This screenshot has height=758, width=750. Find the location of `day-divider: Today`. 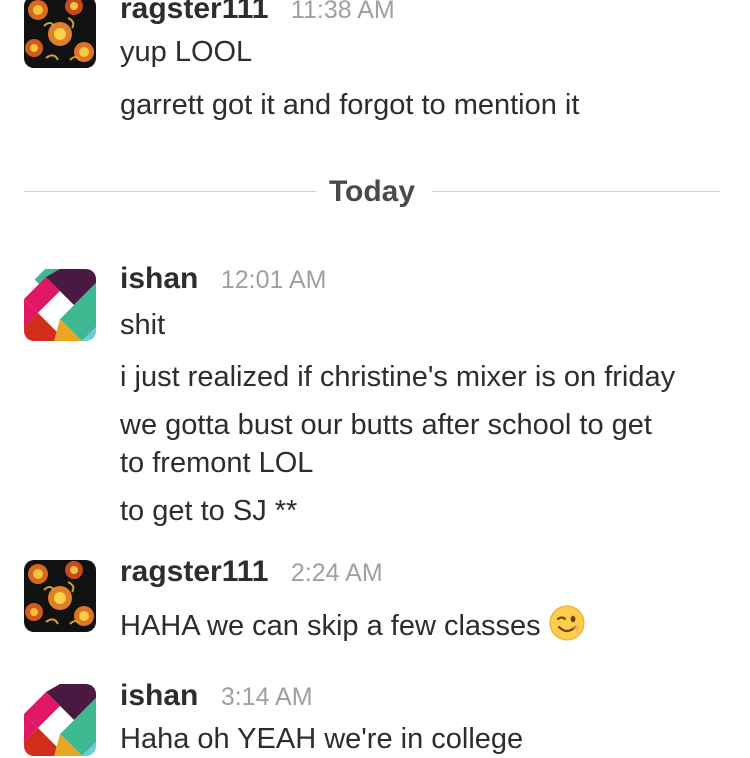

day-divider: Today is located at coordinates (372, 192).